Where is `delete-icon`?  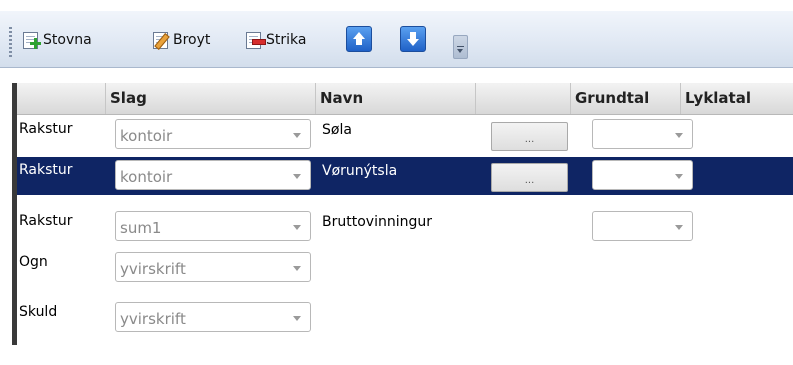 delete-icon is located at coordinates (255, 40).